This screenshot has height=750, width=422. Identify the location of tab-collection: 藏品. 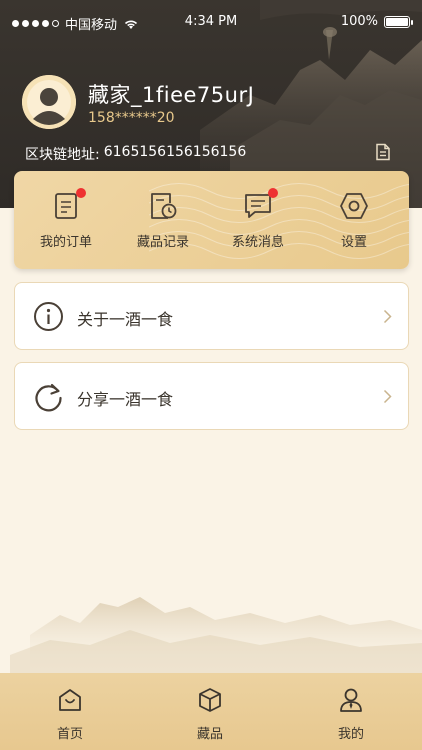
(210, 714).